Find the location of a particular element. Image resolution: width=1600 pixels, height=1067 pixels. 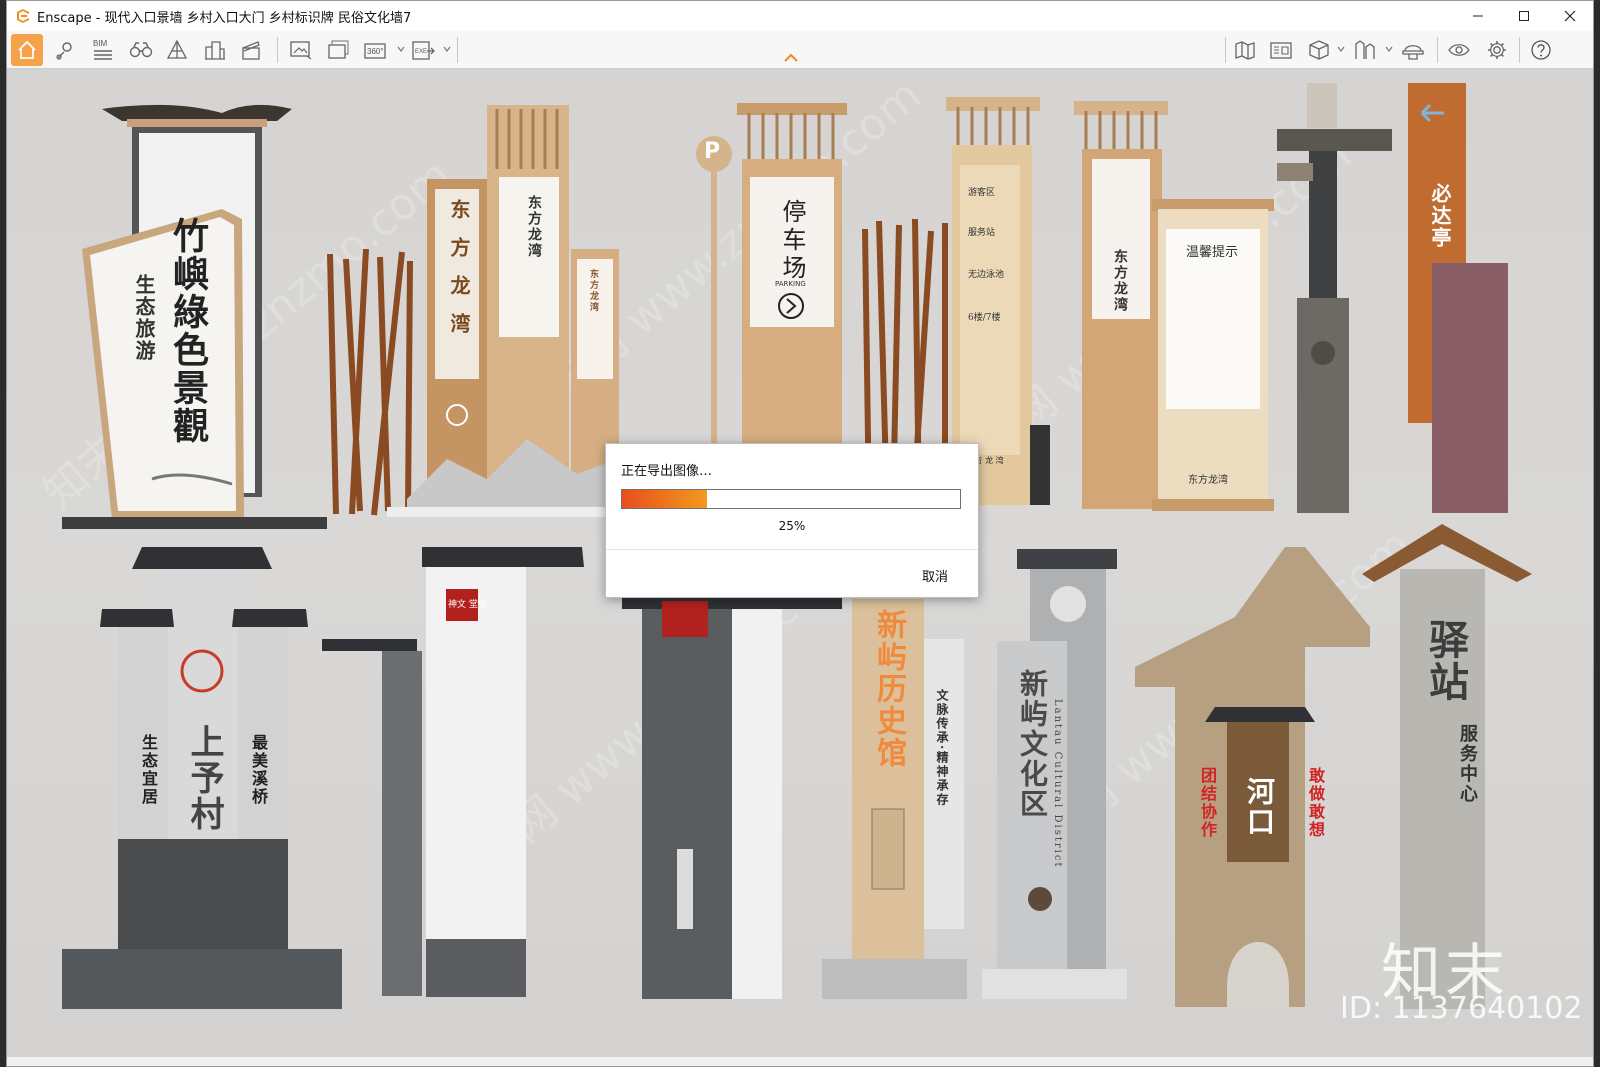

minimize-button is located at coordinates (1478, 16).